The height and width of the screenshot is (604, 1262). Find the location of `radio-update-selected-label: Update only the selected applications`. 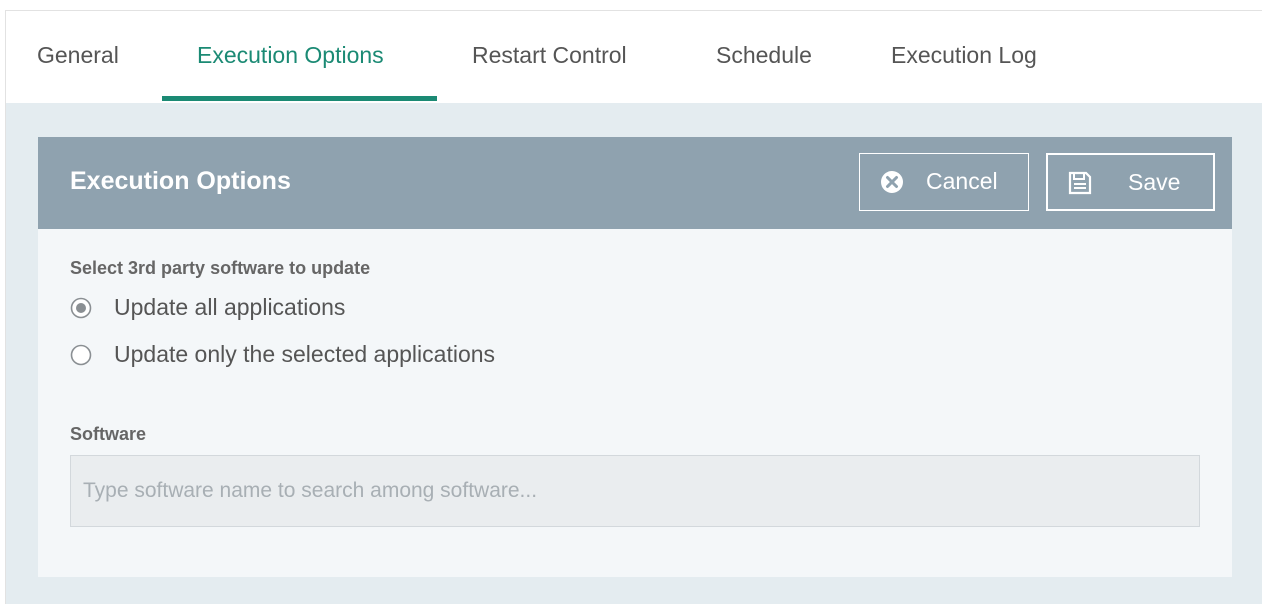

radio-update-selected-label: Update only the selected applications is located at coordinates (305, 354).